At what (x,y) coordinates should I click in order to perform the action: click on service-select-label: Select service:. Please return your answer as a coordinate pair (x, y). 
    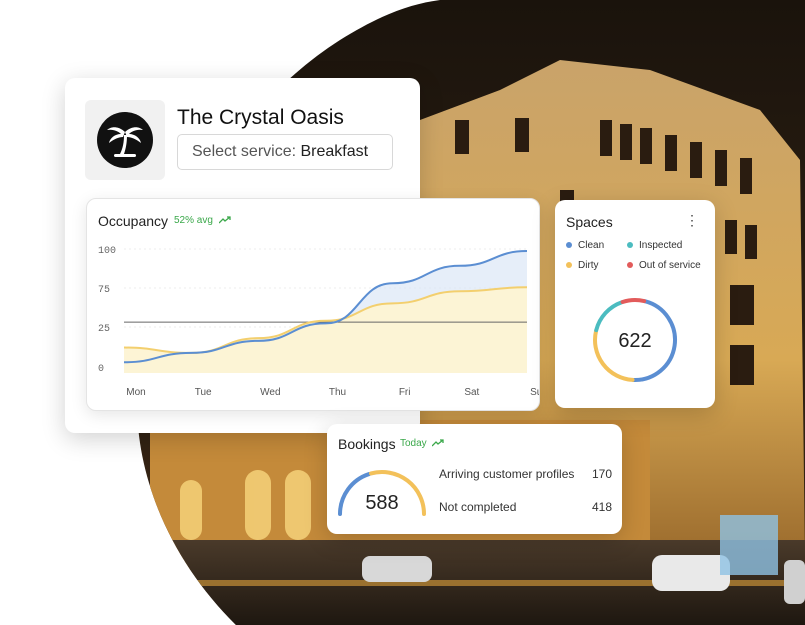
    Looking at the image, I should click on (244, 151).